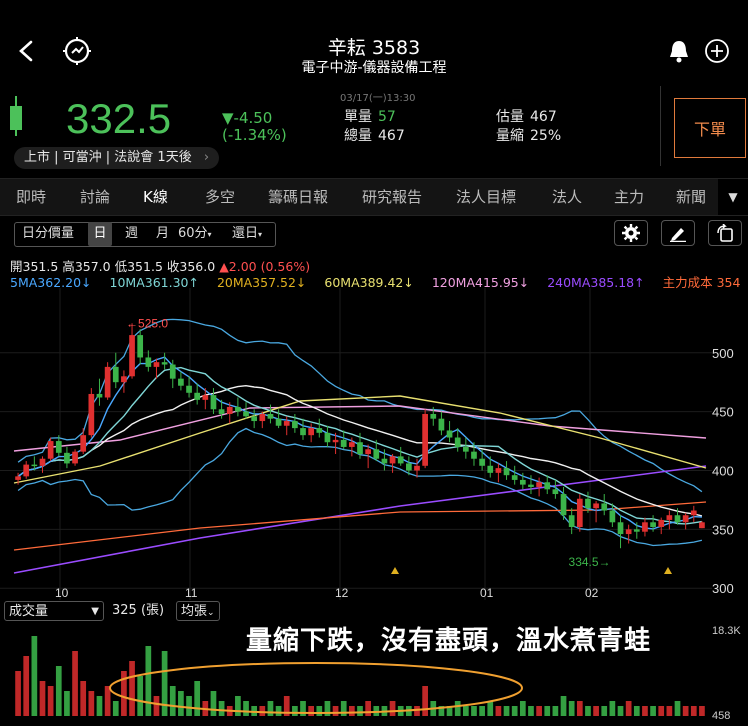  What do you see at coordinates (691, 197) in the screenshot?
I see `tab-news: 新聞` at bounding box center [691, 197].